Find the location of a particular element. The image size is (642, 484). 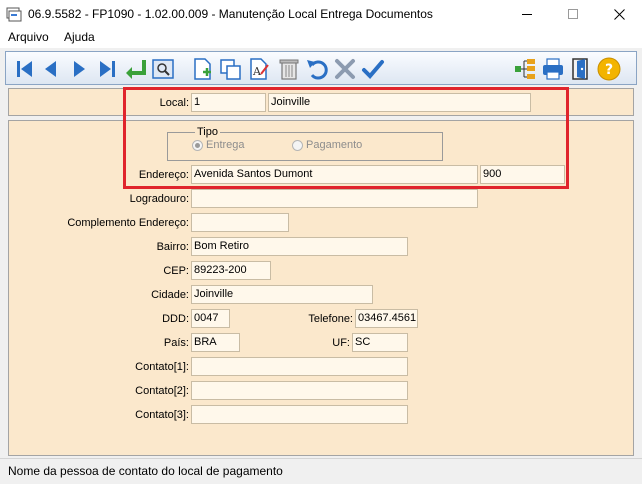

delete-icon is located at coordinates (289, 69).